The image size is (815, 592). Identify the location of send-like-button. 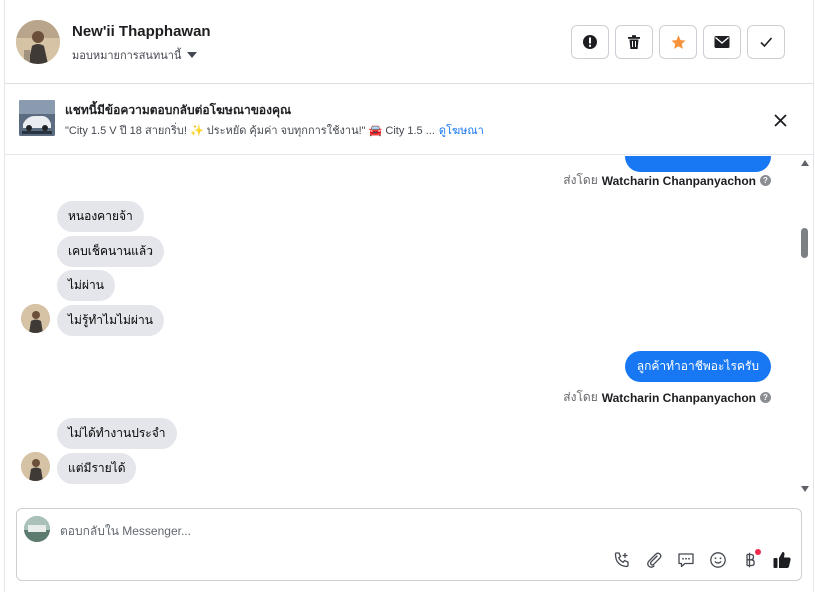
(782, 560).